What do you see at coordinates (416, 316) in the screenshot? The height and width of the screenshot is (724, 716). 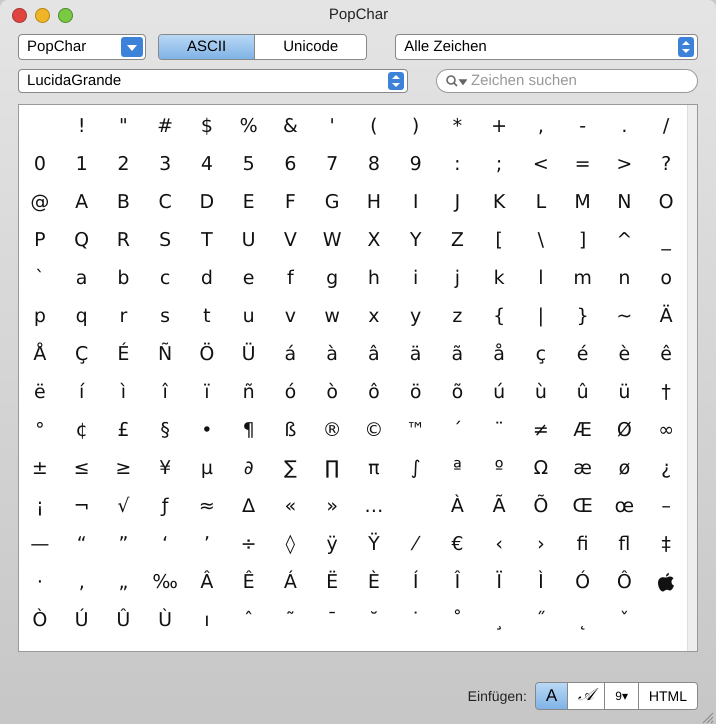 I see `character-cell: y` at bounding box center [416, 316].